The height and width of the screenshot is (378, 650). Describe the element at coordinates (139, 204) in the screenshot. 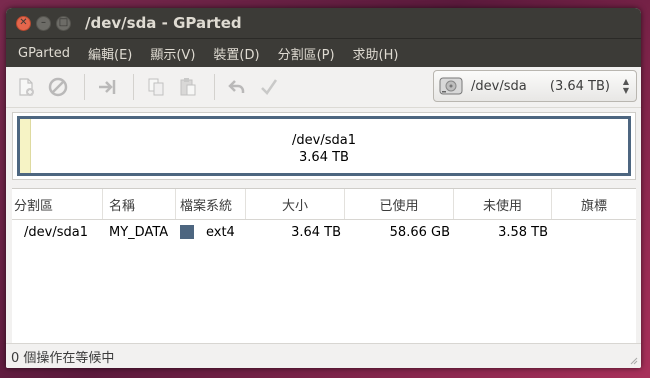

I see `column-header-name: 名稱` at that location.